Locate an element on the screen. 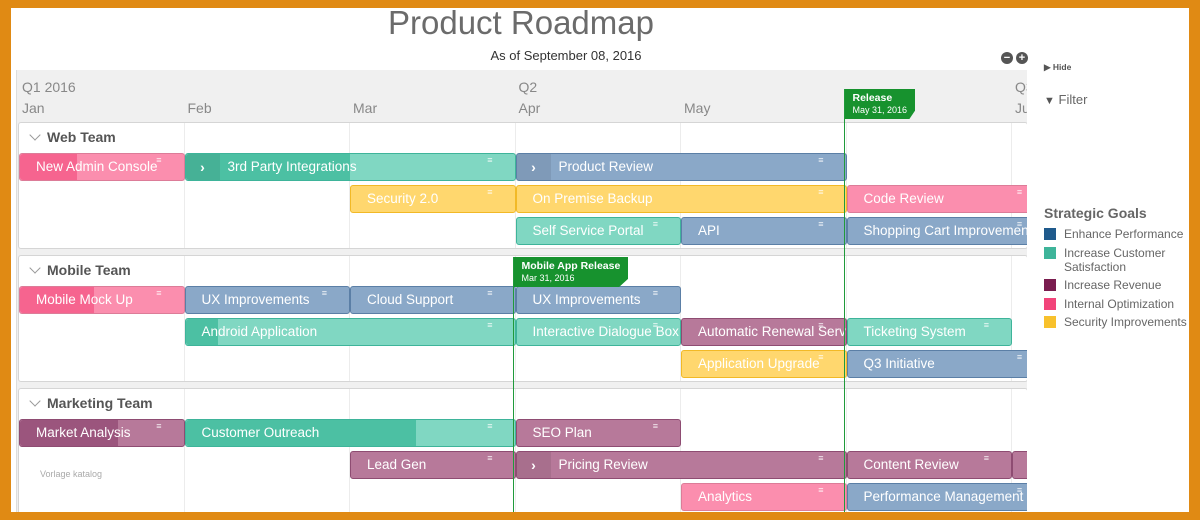  section-title: Marketing Team is located at coordinates (90, 403).